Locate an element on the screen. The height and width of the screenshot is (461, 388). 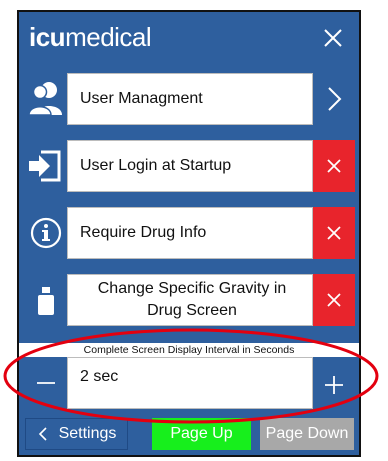
page-up-button: Page Up is located at coordinates (201, 434).